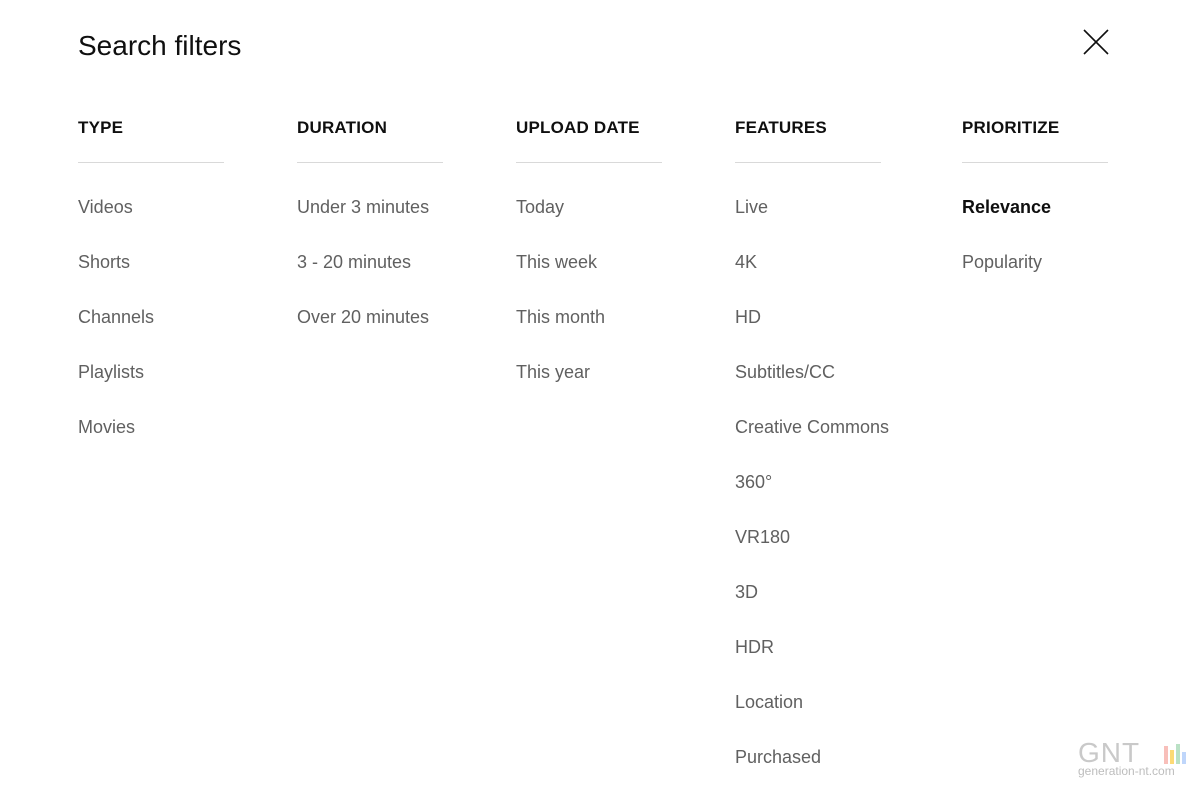  Describe the element at coordinates (160, 45) in the screenshot. I see `dialog-title: Search filters` at that location.